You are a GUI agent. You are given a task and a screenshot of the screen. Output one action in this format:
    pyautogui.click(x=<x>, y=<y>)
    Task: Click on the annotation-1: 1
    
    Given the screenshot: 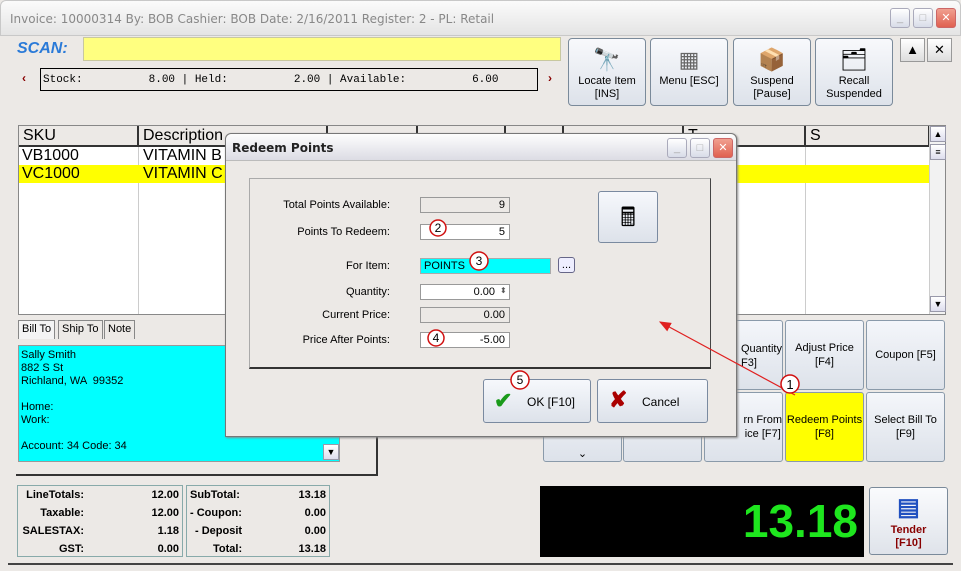 What is the action you would take?
    pyautogui.click(x=790, y=384)
    